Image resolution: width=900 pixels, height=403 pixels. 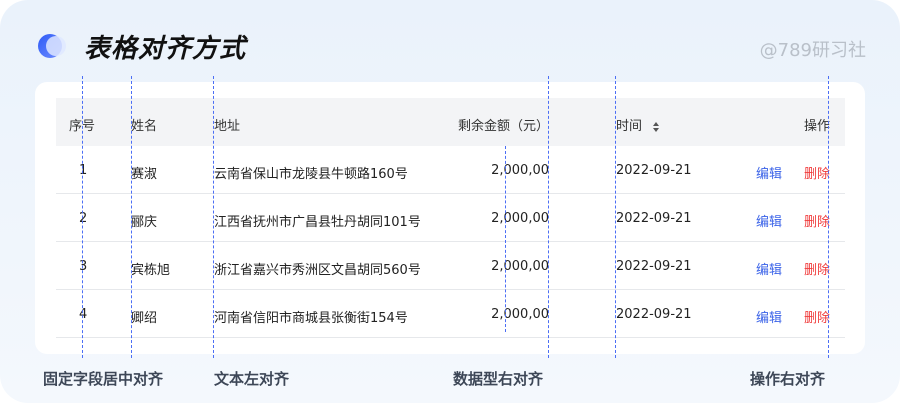 I want to click on caption-fixed: 固定字段居中对齐, so click(x=103, y=379).